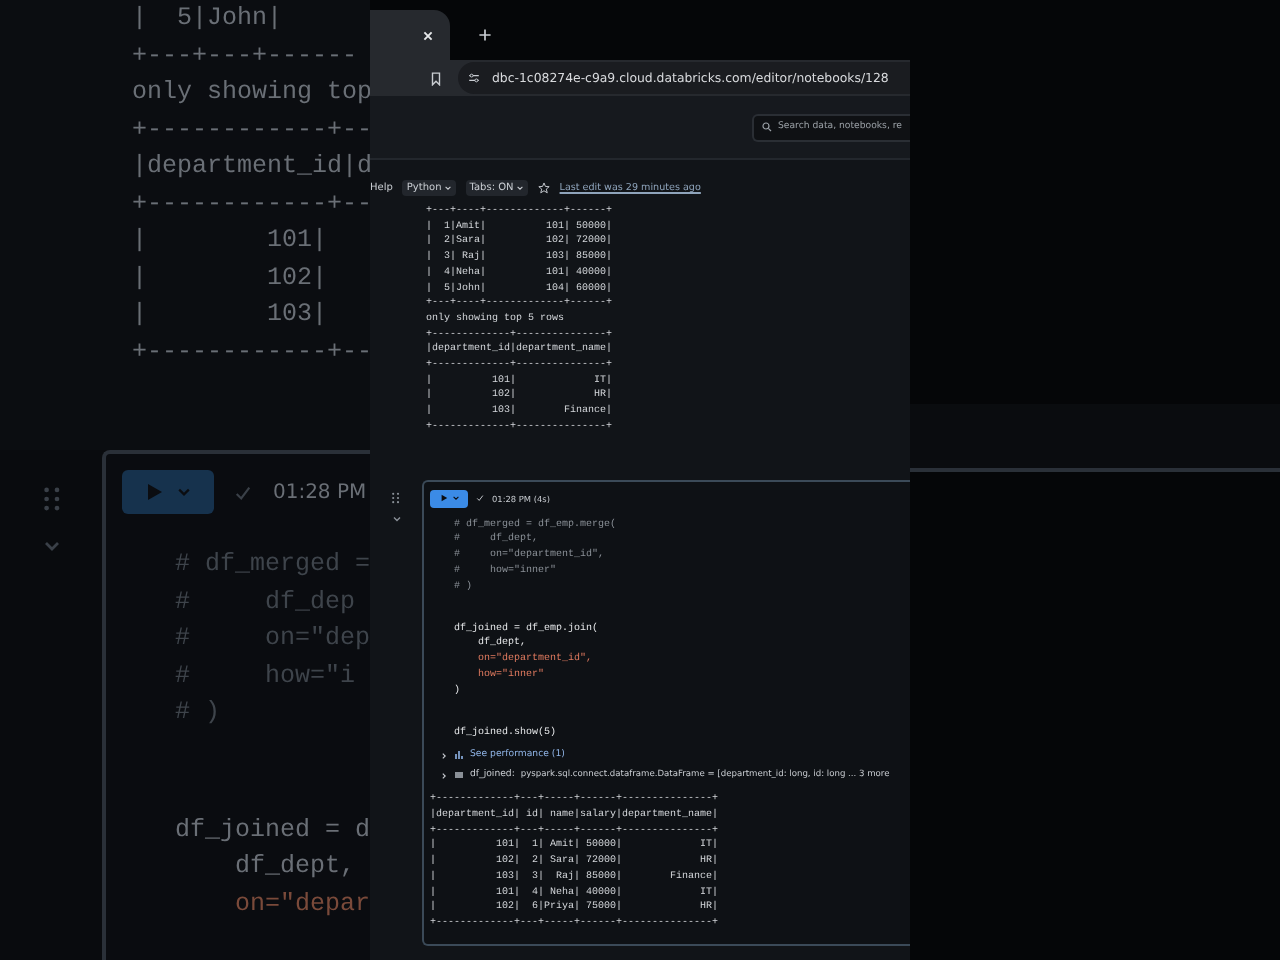 The image size is (1280, 960). What do you see at coordinates (231, 241) in the screenshot?
I see `output-line: | 101|` at bounding box center [231, 241].